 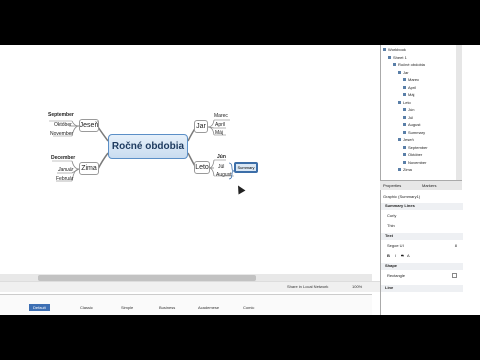 I want to click on outline-item: August, so click(x=411, y=124).